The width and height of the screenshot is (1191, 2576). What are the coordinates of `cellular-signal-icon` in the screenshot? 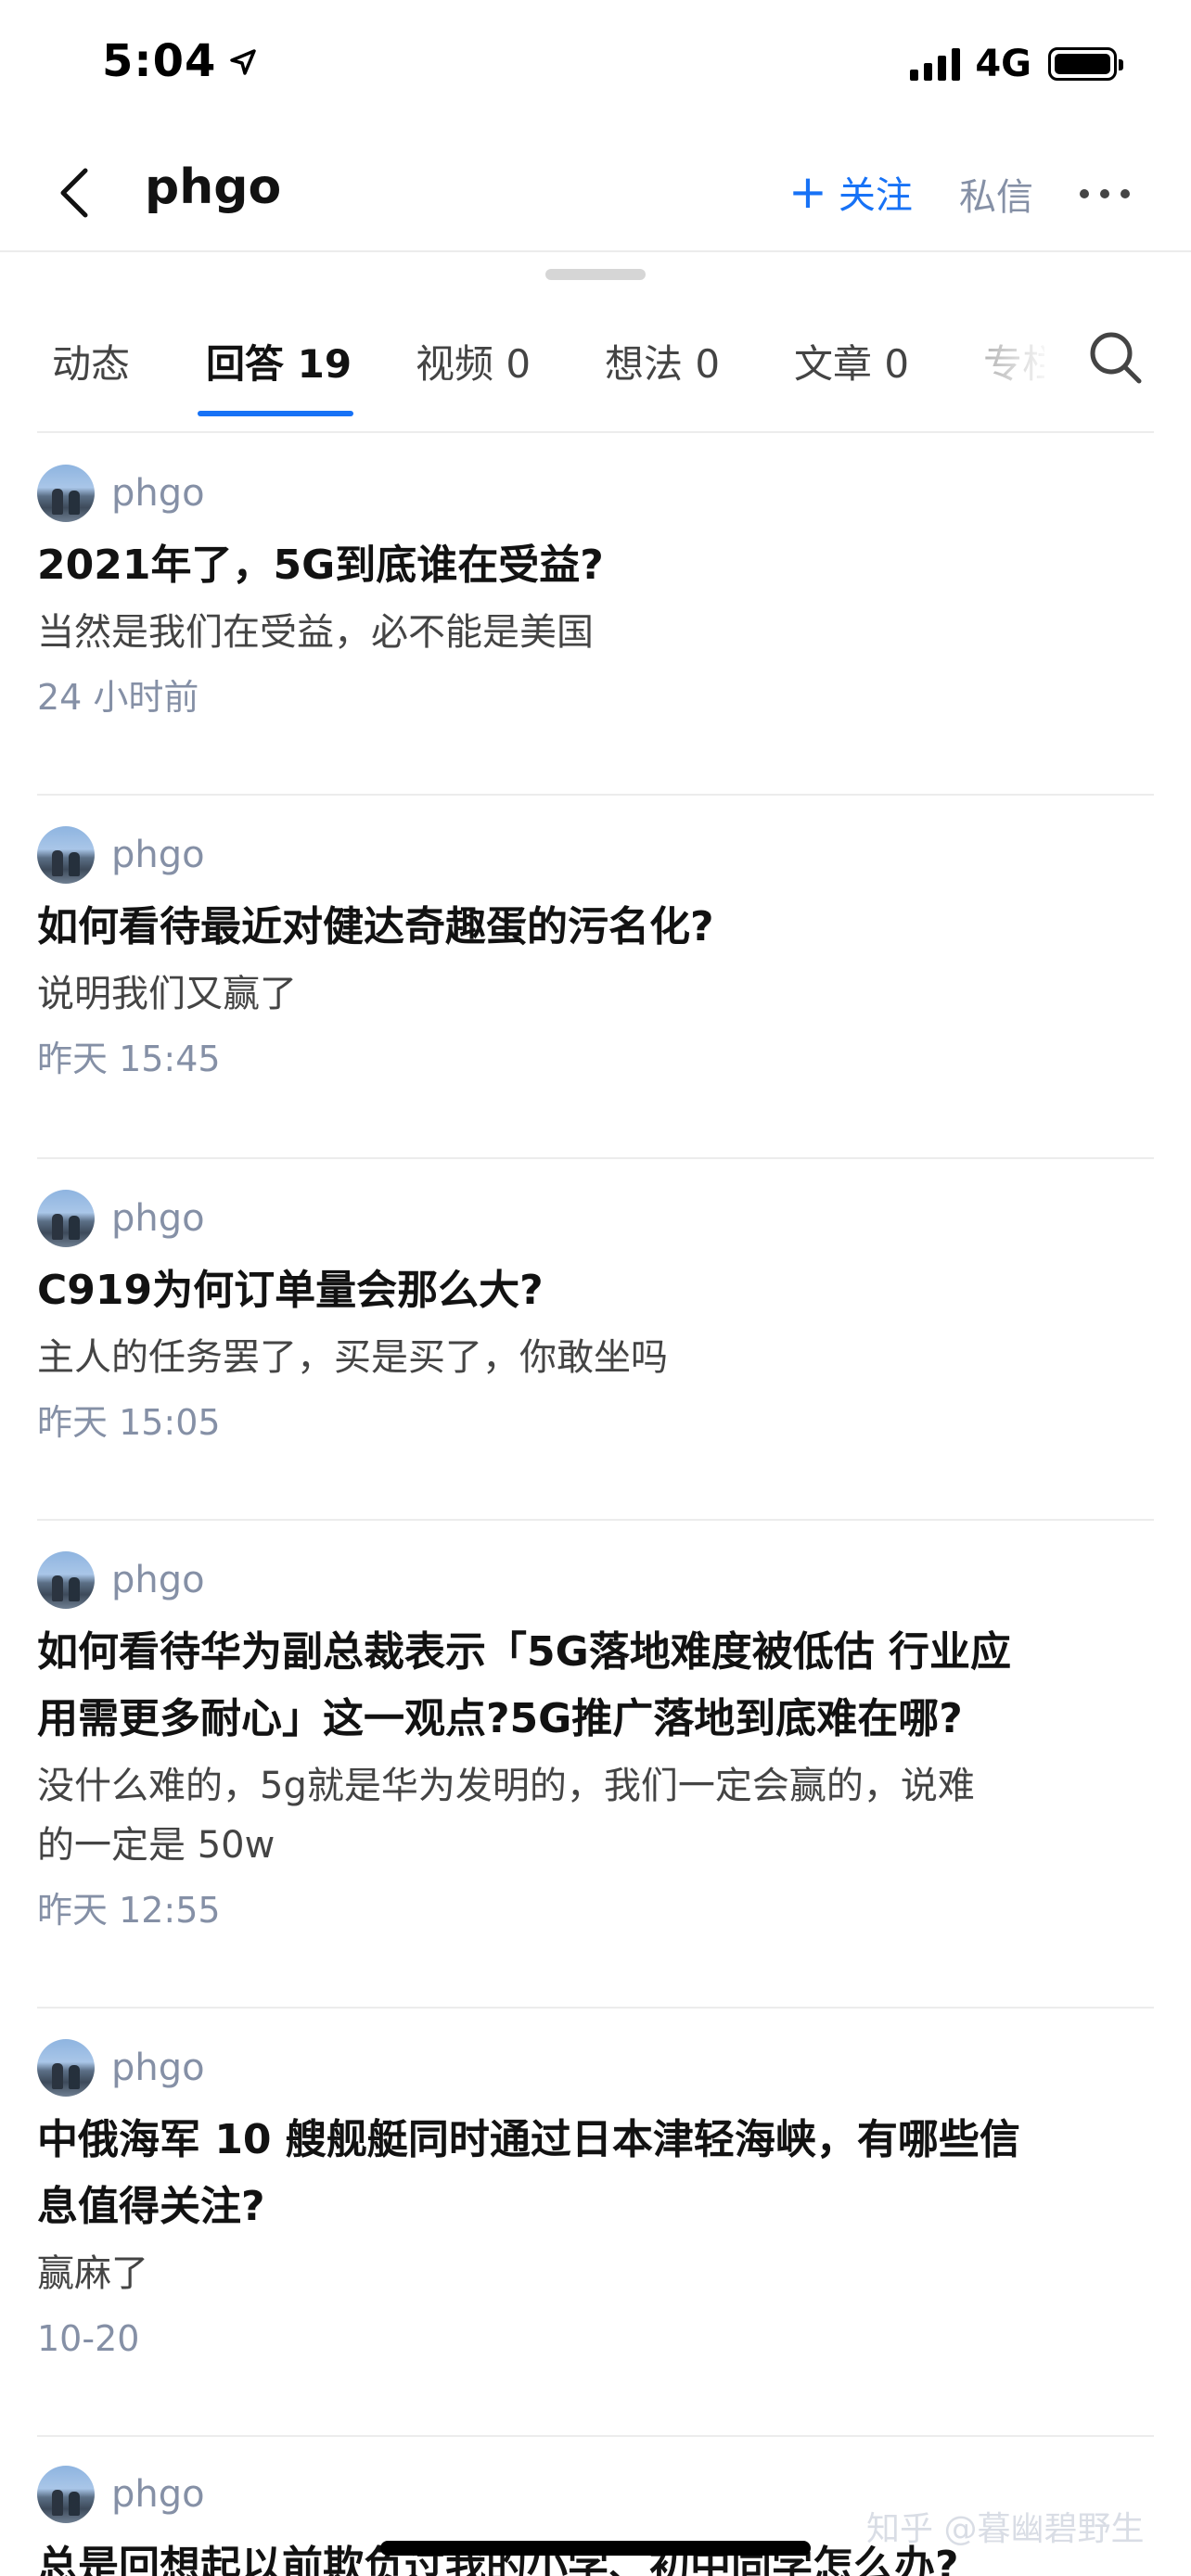 It's located at (935, 64).